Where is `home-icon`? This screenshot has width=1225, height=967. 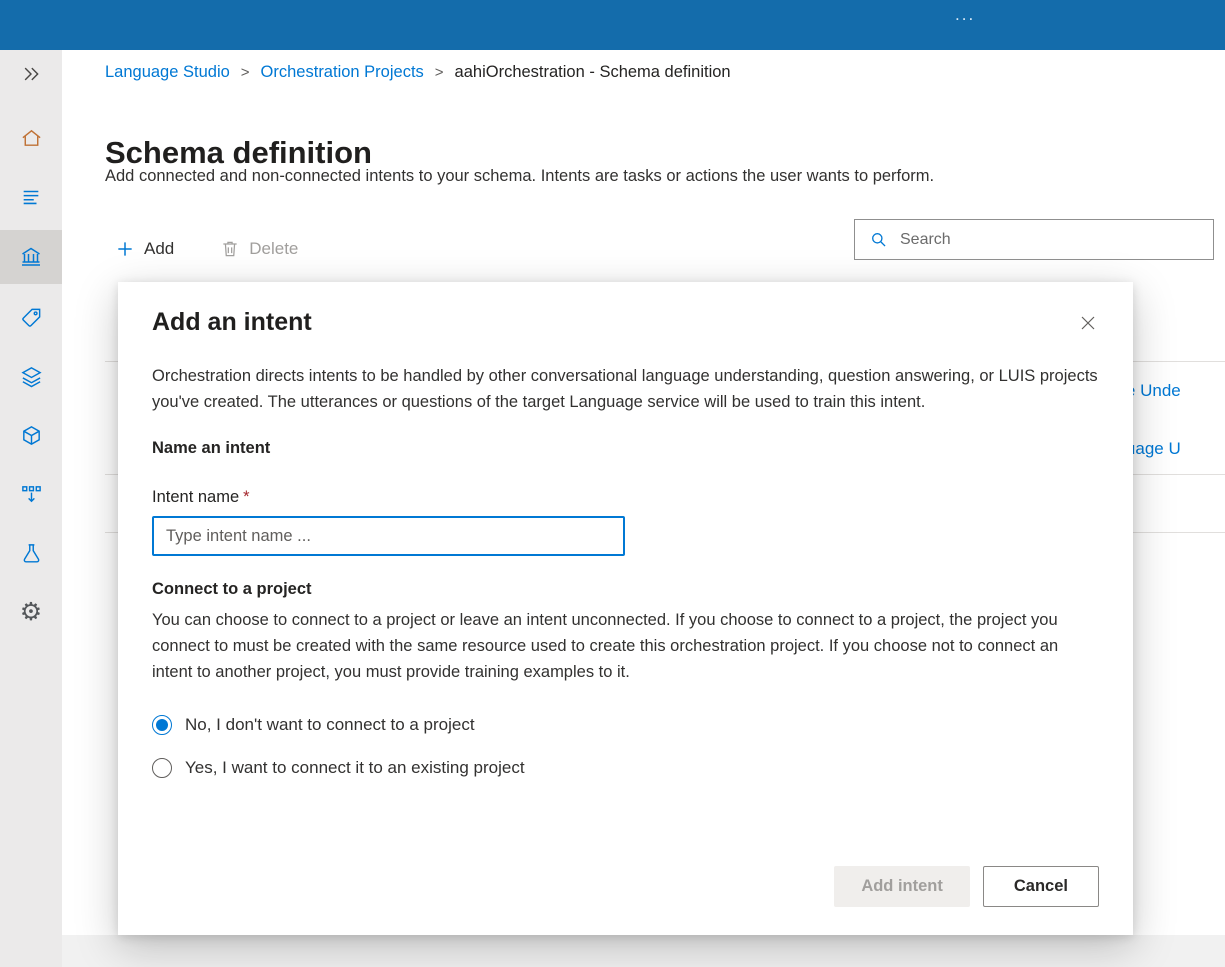 home-icon is located at coordinates (31, 138).